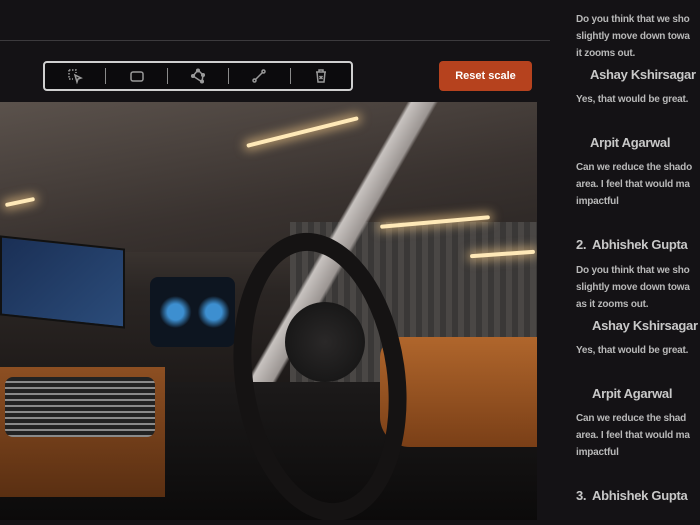 The height and width of the screenshot is (525, 700). Describe the element at coordinates (485, 76) in the screenshot. I see `reset-scale-button: Reset scale` at that location.